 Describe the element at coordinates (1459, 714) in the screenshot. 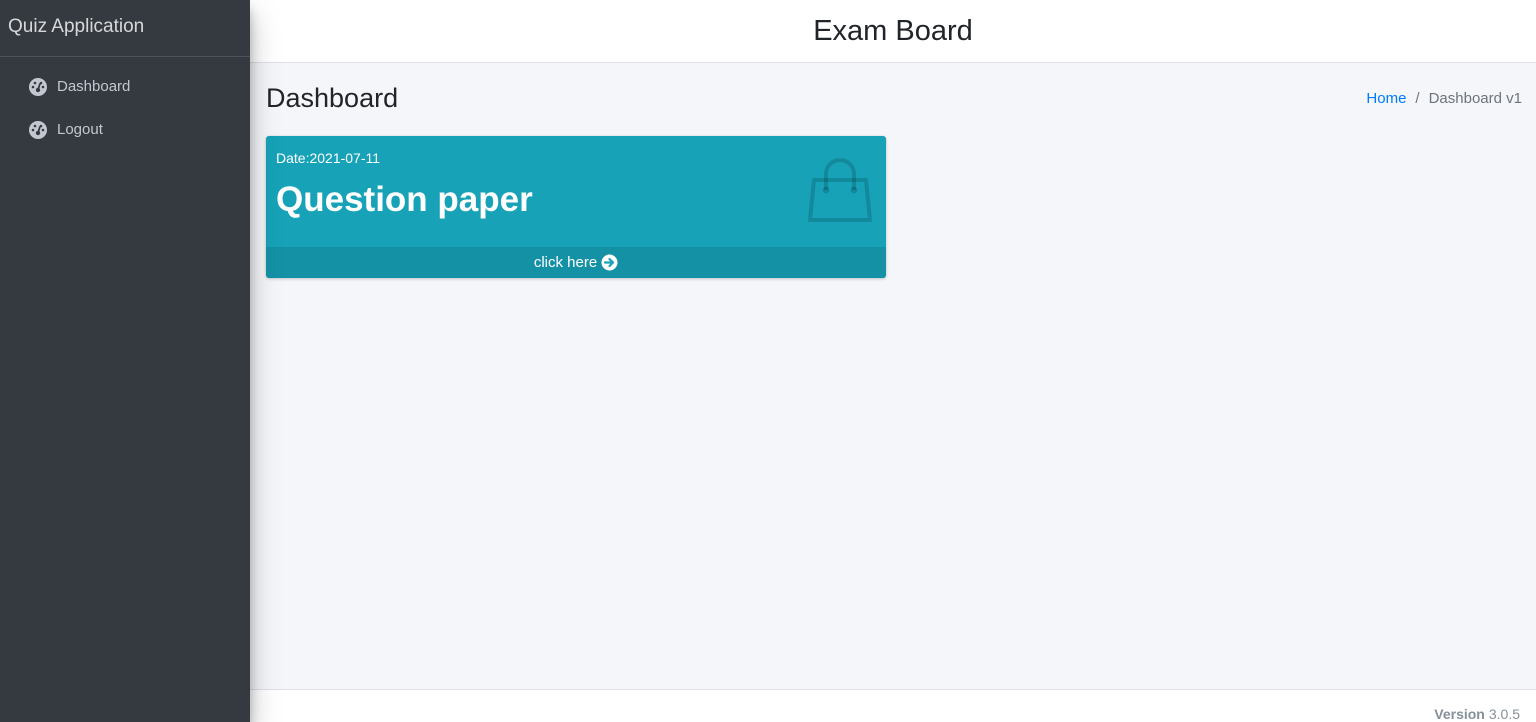

I see `version-label: Version` at that location.